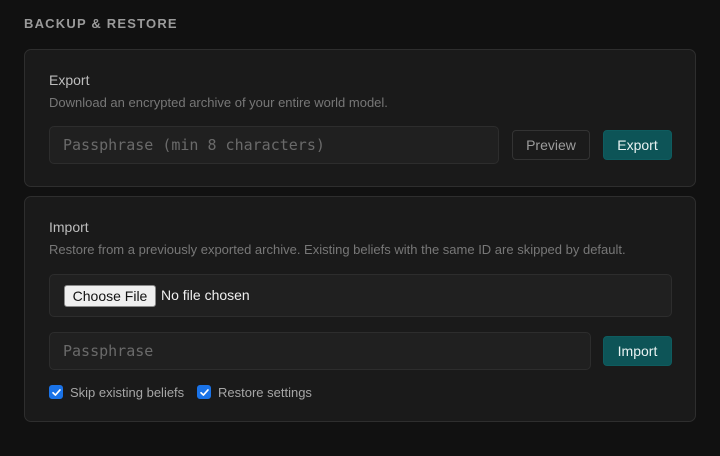 The height and width of the screenshot is (456, 720). Describe the element at coordinates (127, 392) in the screenshot. I see `skip-existing-label: Skip existing beliefs` at that location.